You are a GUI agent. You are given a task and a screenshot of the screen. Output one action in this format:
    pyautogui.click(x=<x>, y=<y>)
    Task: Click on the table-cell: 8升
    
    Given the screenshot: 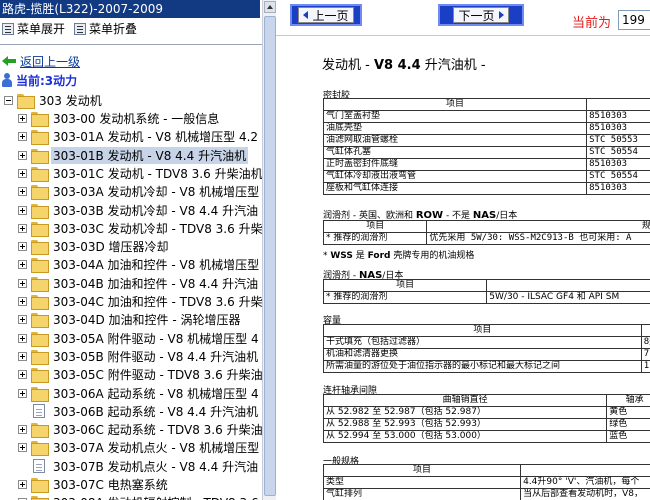 What is the action you would take?
    pyautogui.click(x=645, y=342)
    